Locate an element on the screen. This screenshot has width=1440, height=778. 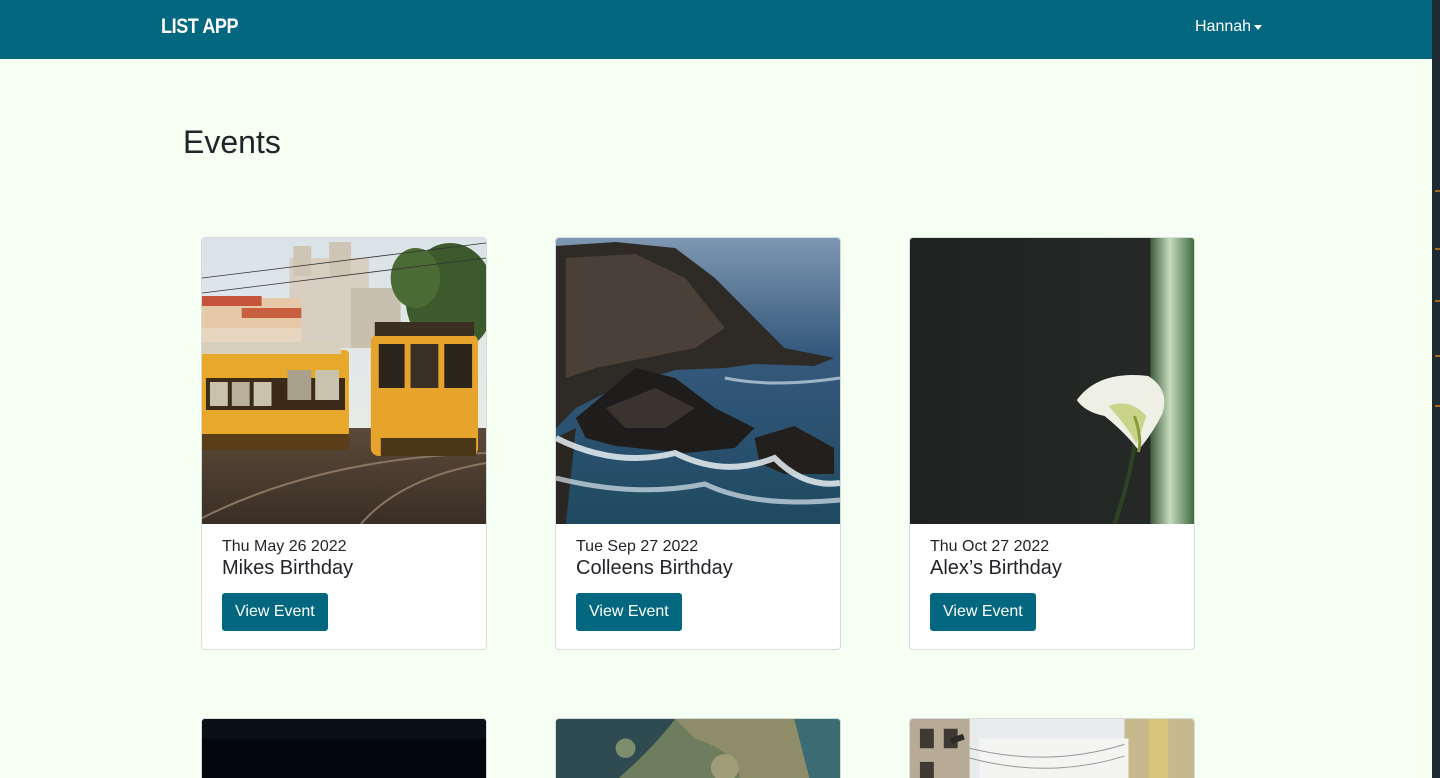
calla-lily-photo is located at coordinates (1052, 381).